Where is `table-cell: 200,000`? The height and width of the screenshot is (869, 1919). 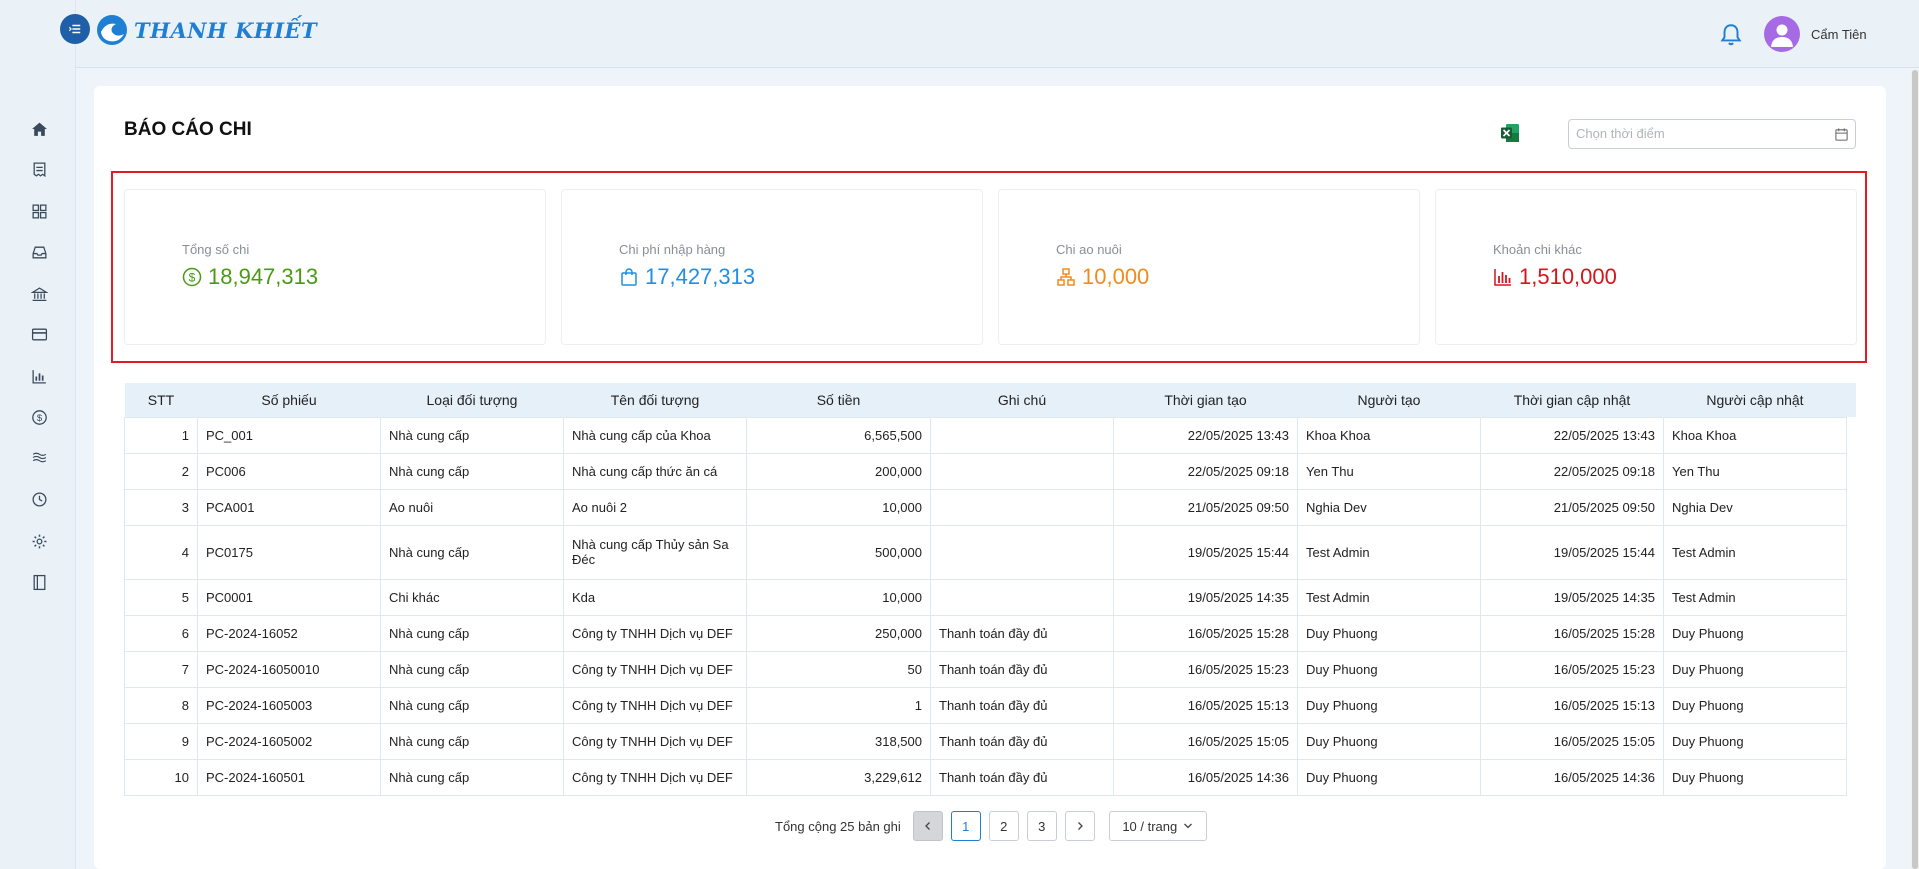
table-cell: 200,000 is located at coordinates (838, 471).